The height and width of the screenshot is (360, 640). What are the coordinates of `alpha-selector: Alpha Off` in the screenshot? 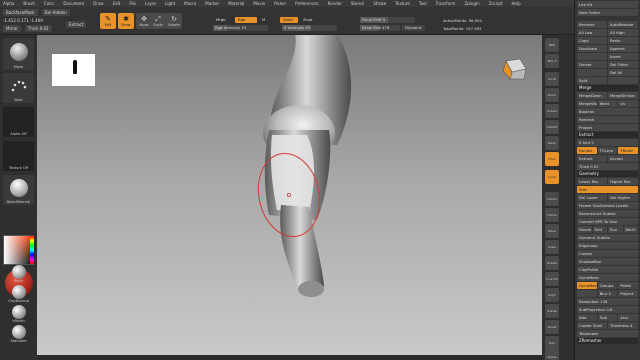 It's located at (18, 122).